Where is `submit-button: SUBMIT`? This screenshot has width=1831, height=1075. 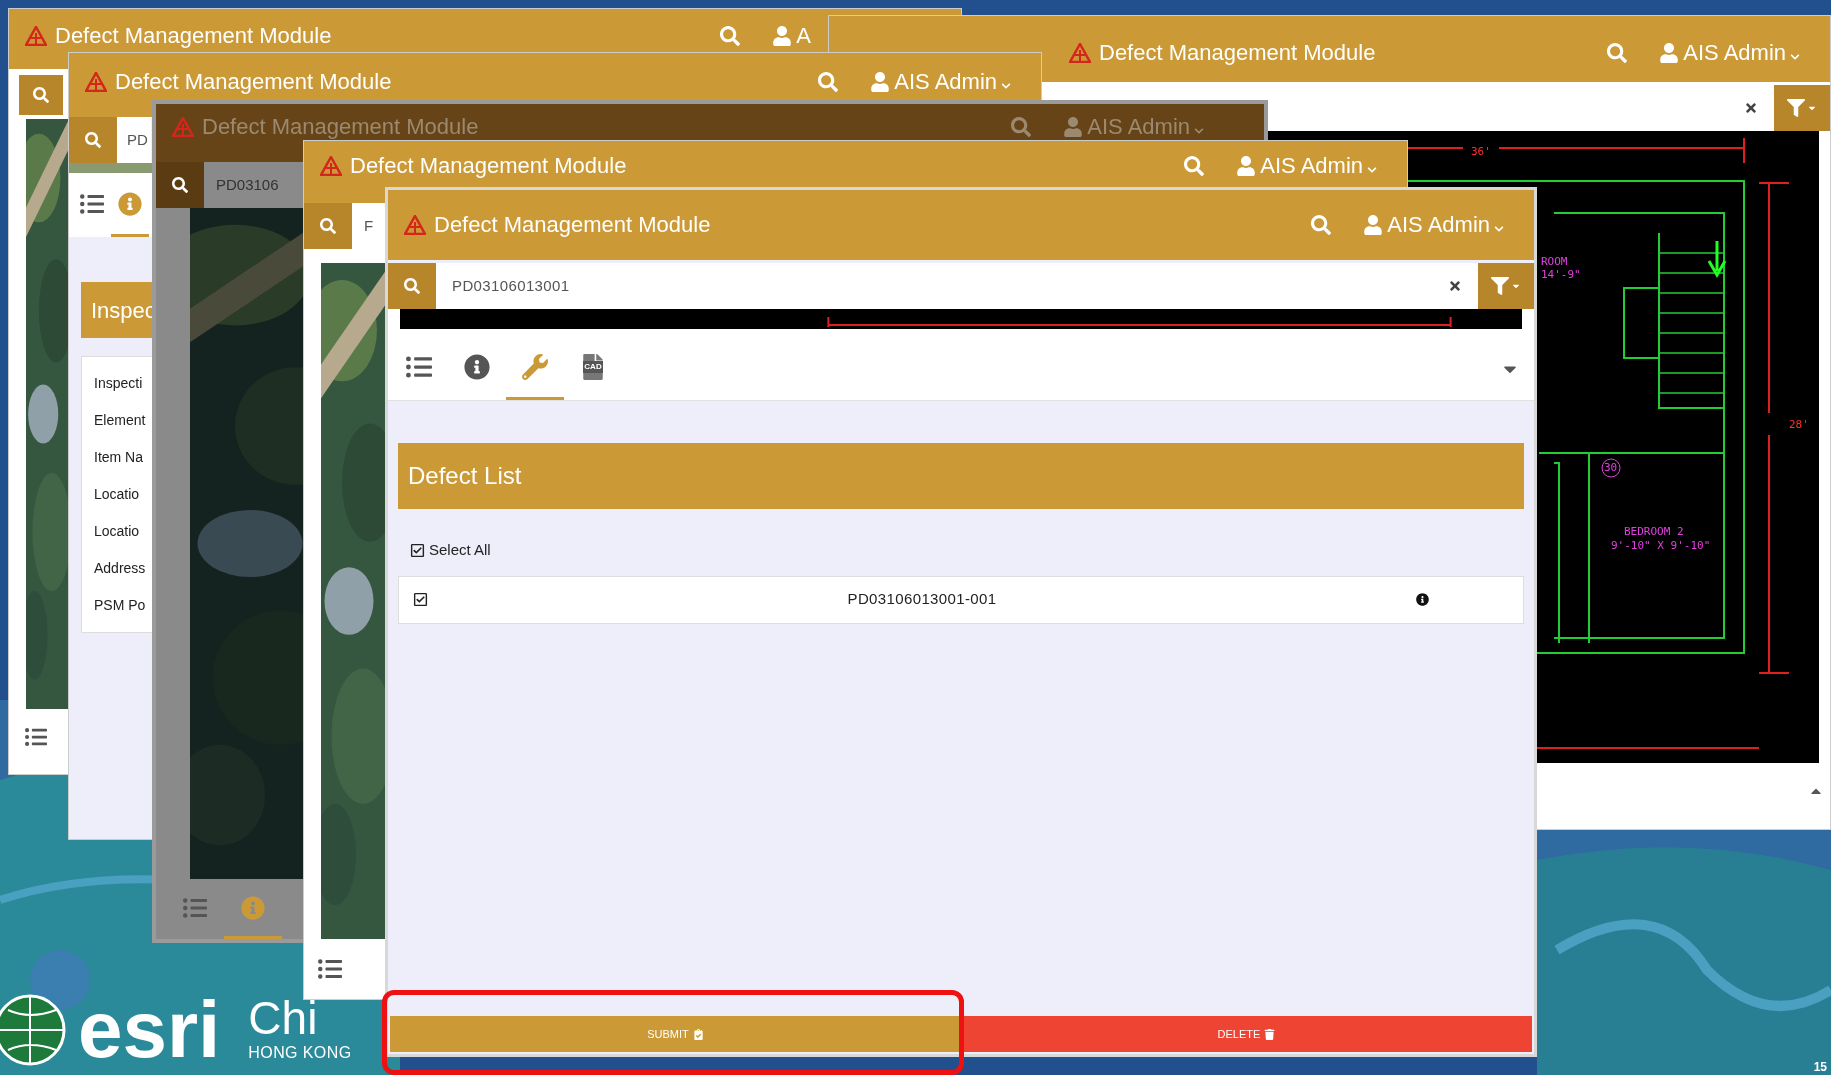
submit-button: SUBMIT is located at coordinates (675, 1034).